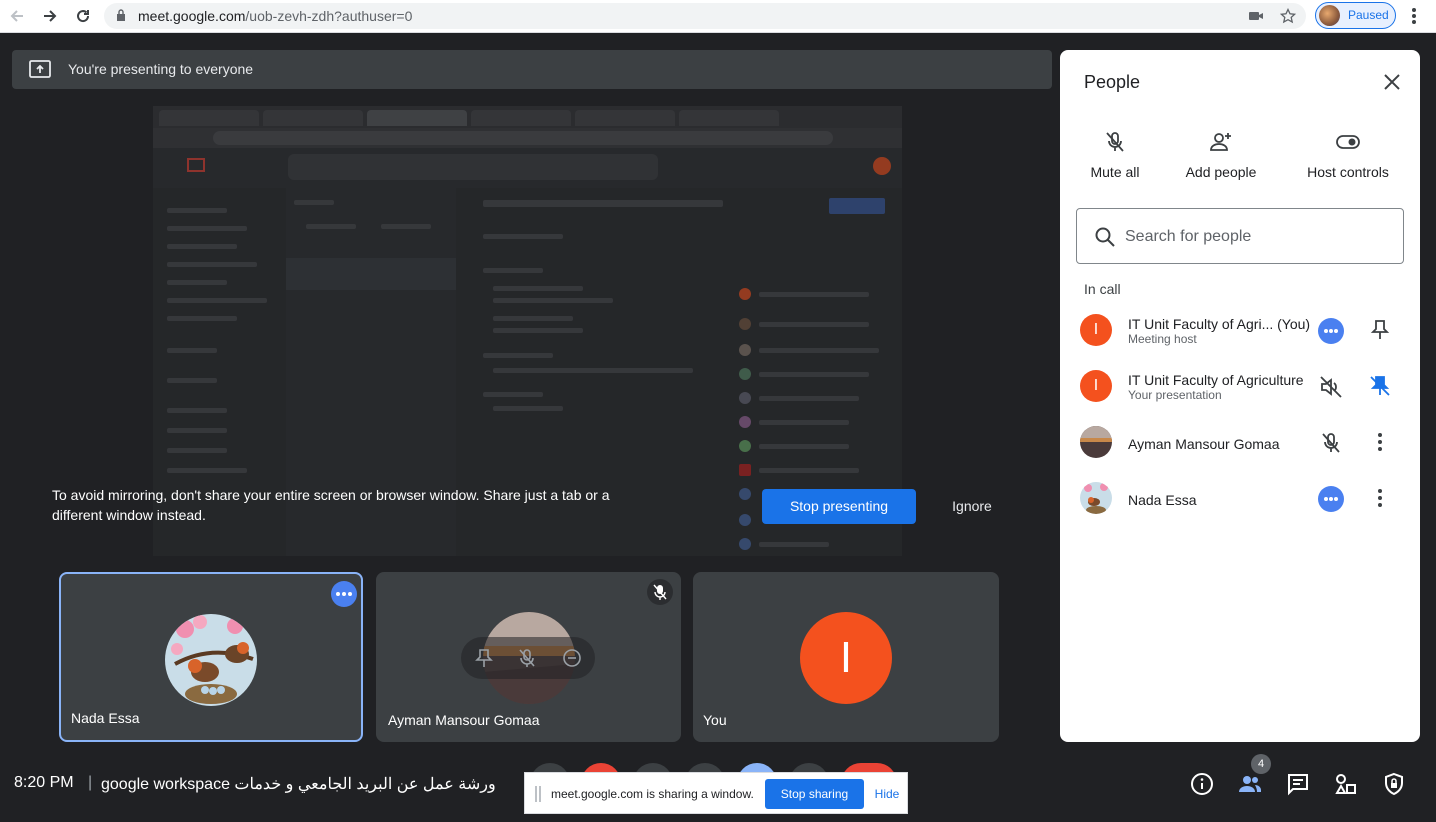  I want to click on mute-participant-icon, so click(527, 658).